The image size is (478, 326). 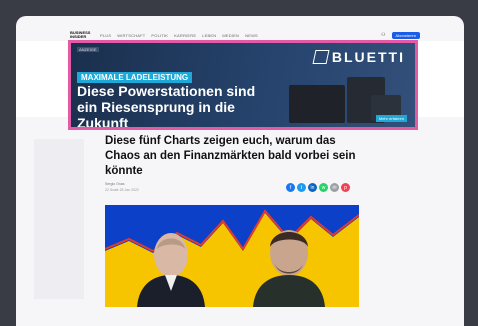 I want to click on twitter-icon: t, so click(x=301, y=187).